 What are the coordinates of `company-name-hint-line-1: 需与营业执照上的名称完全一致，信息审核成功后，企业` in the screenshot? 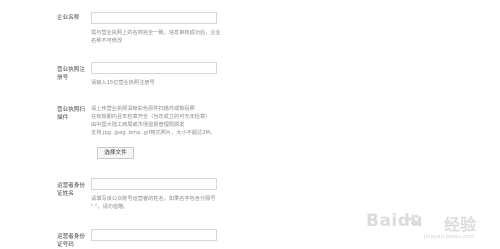 It's located at (156, 33).